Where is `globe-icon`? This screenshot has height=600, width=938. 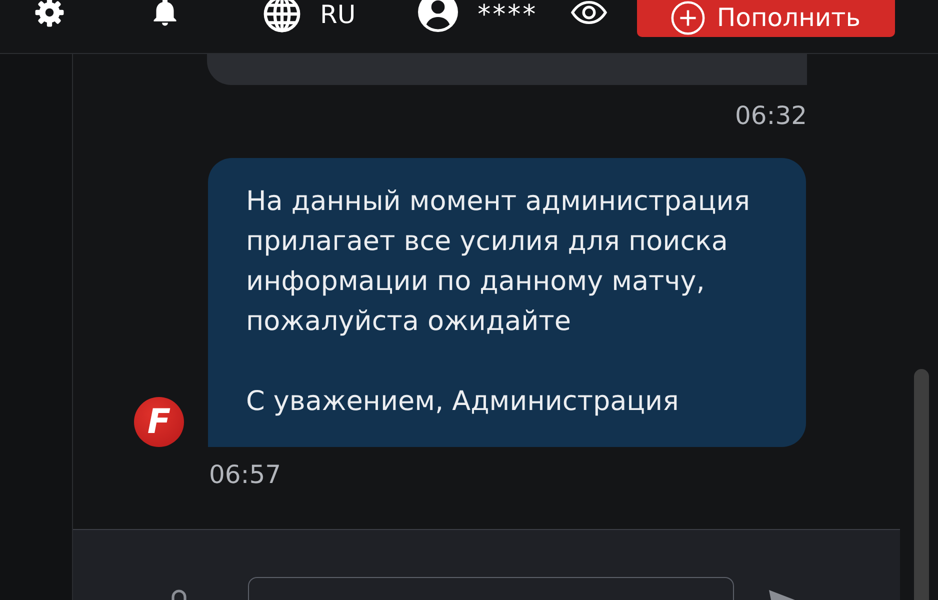
globe-icon is located at coordinates (282, 16).